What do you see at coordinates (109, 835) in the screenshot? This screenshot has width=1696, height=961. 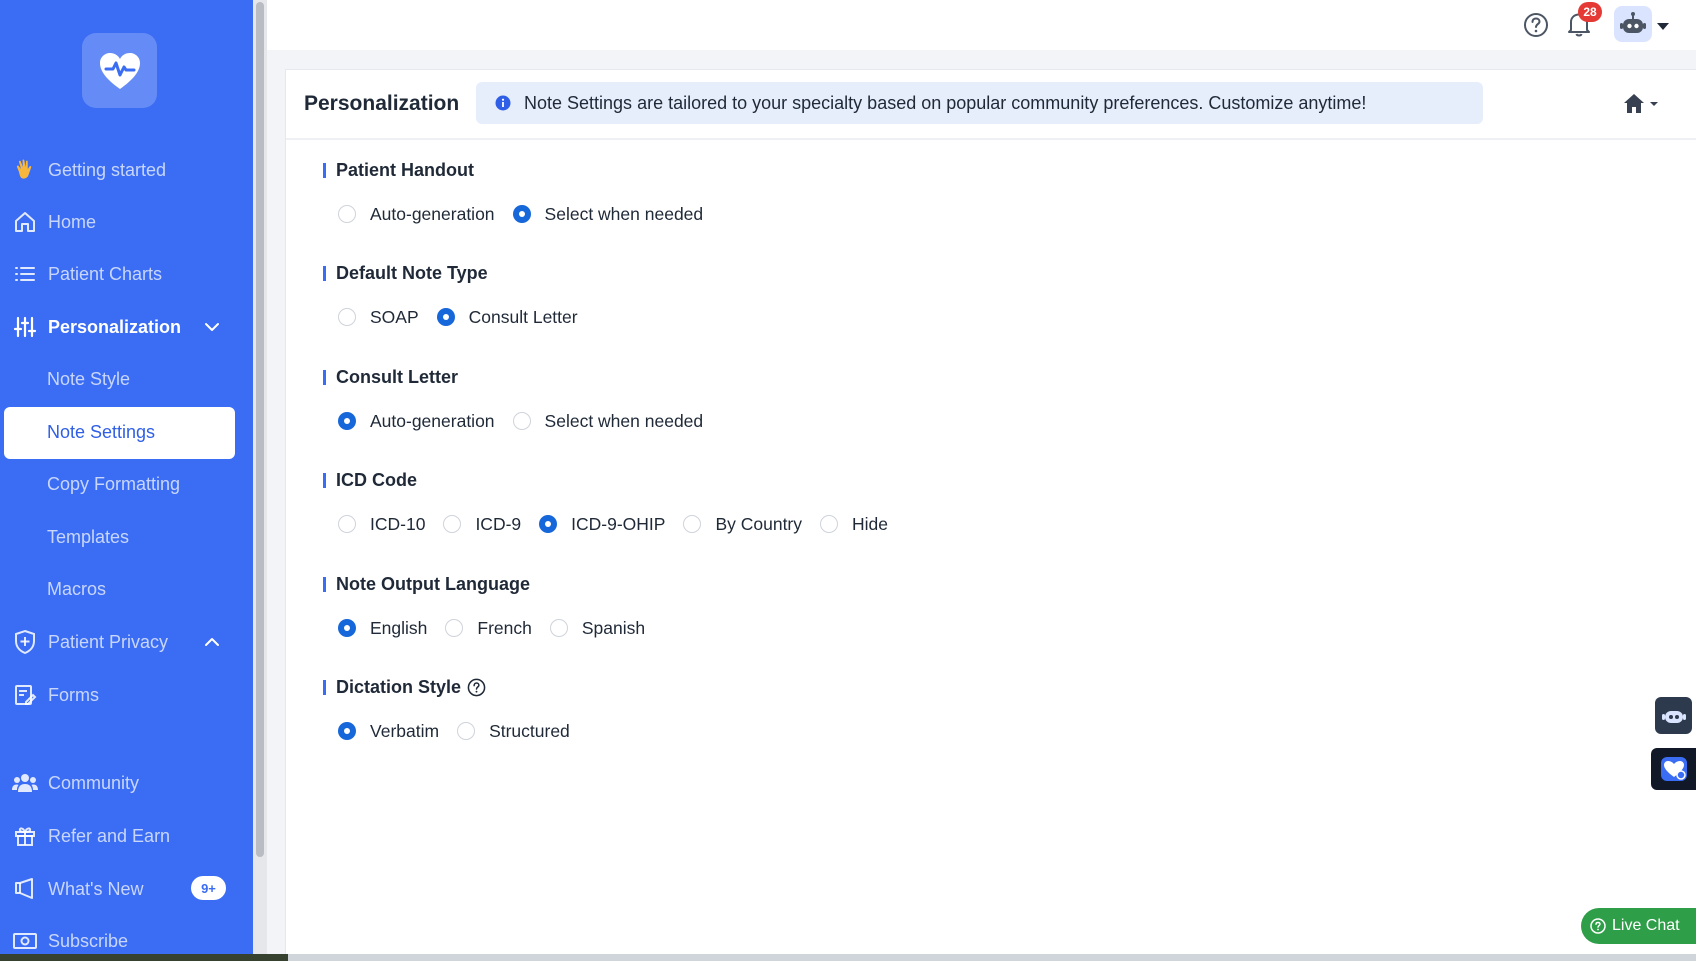 I see `sidebar-item-label: Refer and Earn` at bounding box center [109, 835].